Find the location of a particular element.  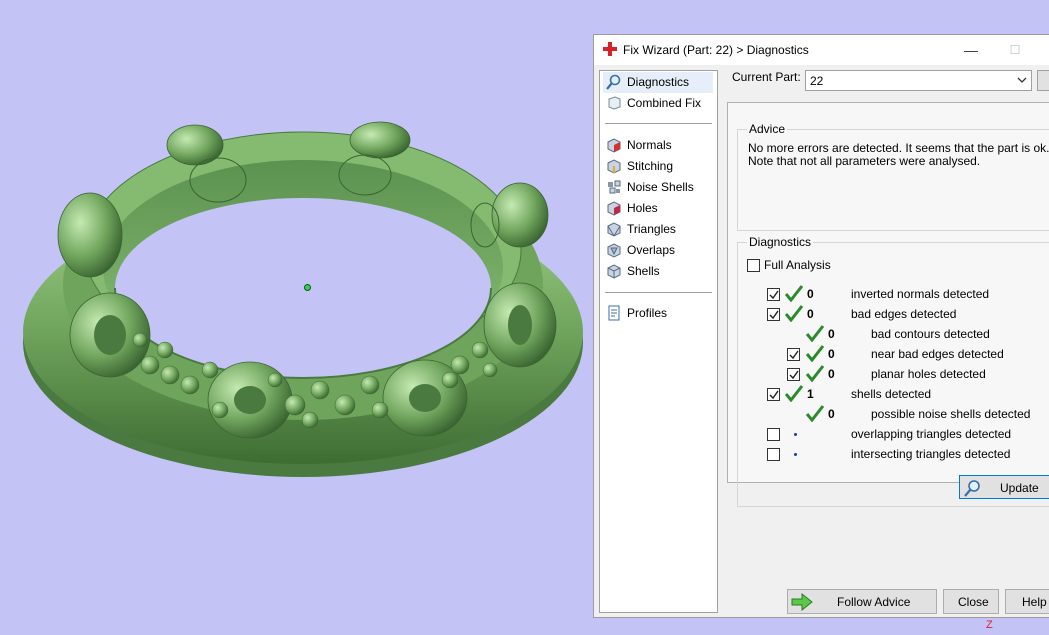

full-analysis-checkbox is located at coordinates (753, 265).